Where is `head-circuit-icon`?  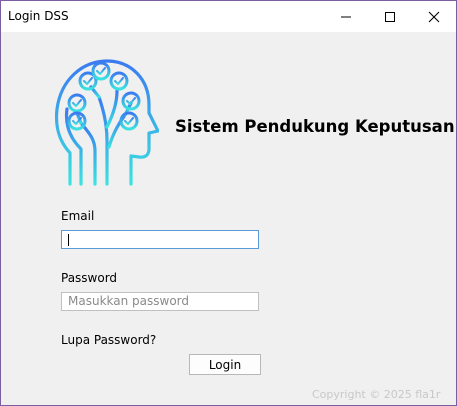 head-circuit-icon is located at coordinates (107, 122).